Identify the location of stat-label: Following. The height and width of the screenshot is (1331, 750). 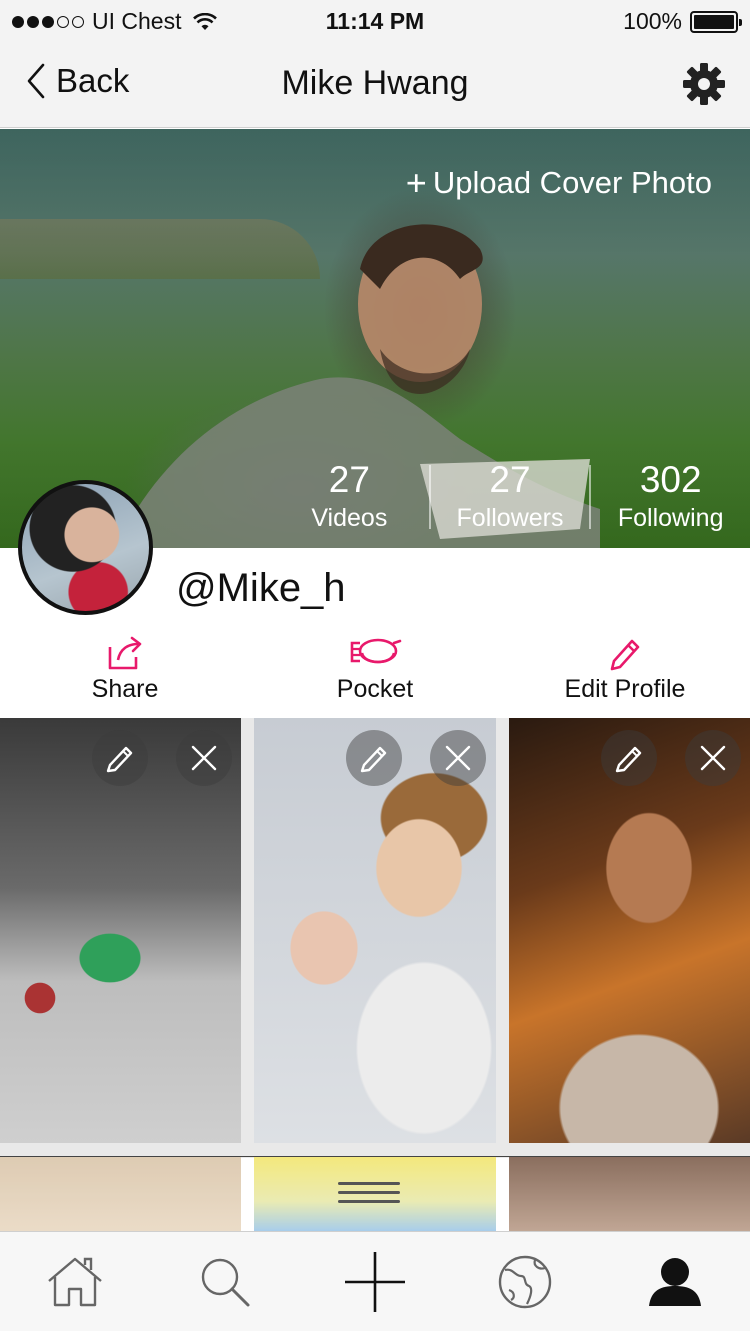
(670, 518).